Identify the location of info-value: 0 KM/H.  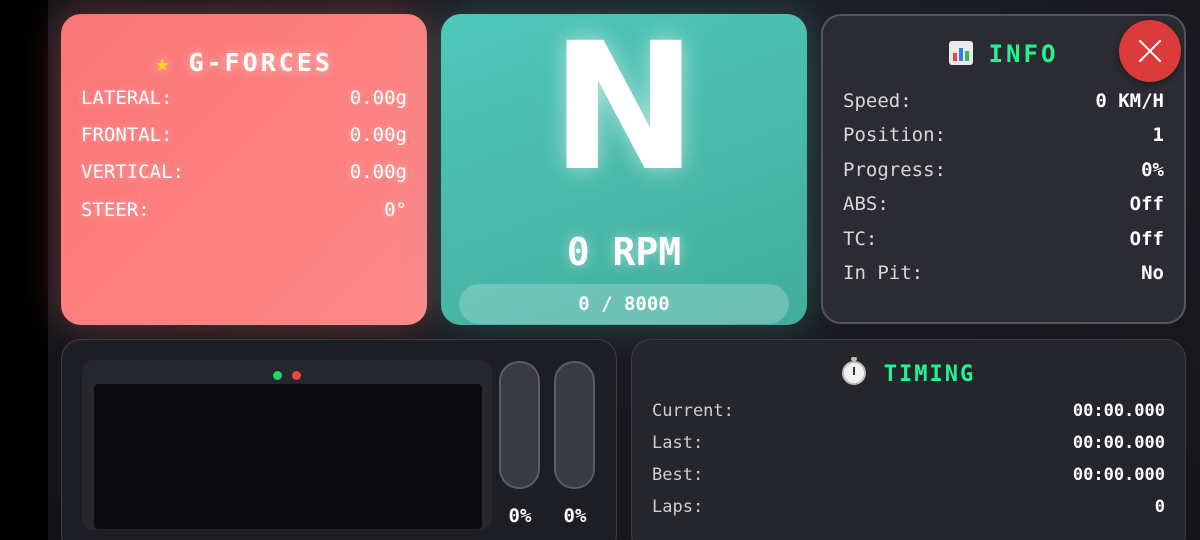
(1129, 101).